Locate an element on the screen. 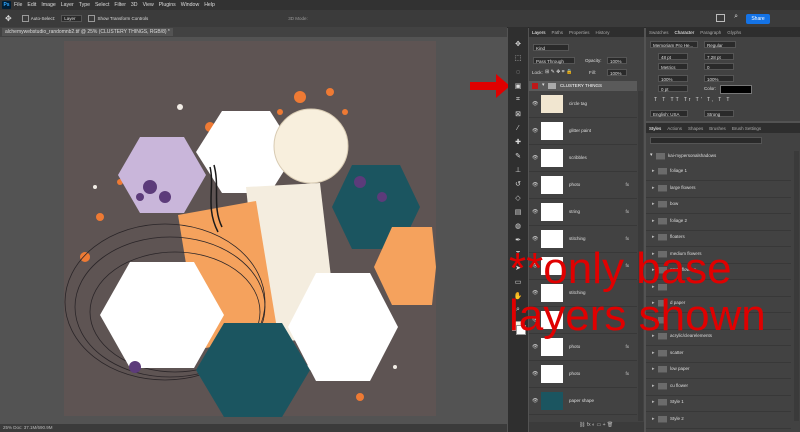 The image size is (800, 432). styles-search-input is located at coordinates (706, 140).